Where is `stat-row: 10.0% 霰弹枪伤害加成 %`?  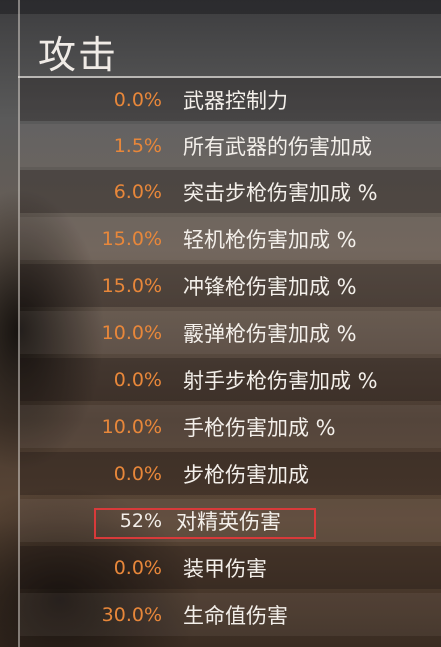
stat-row: 10.0% 霰弹枪伤害加成 % is located at coordinates (230, 332).